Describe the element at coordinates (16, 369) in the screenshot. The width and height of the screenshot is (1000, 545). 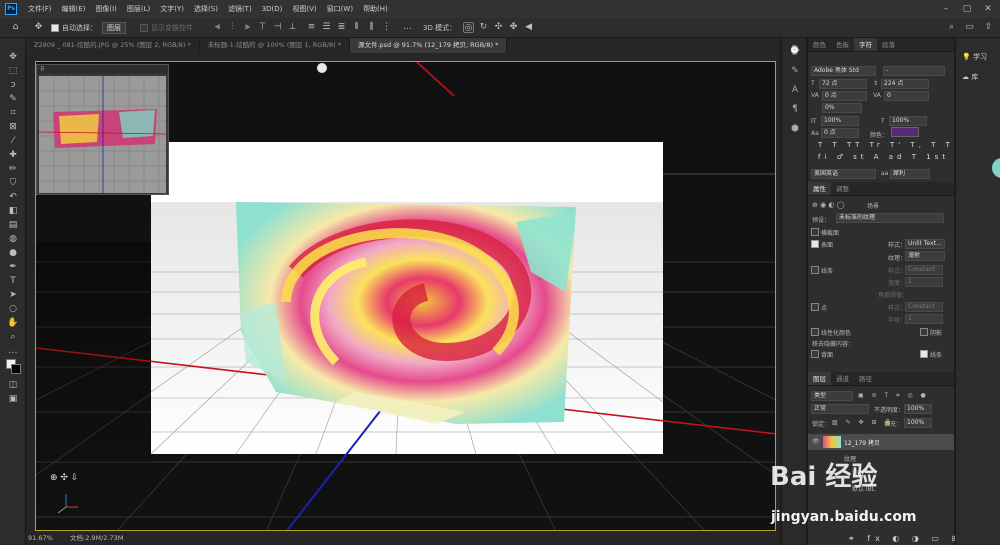
I see `background-color-swatch` at that location.